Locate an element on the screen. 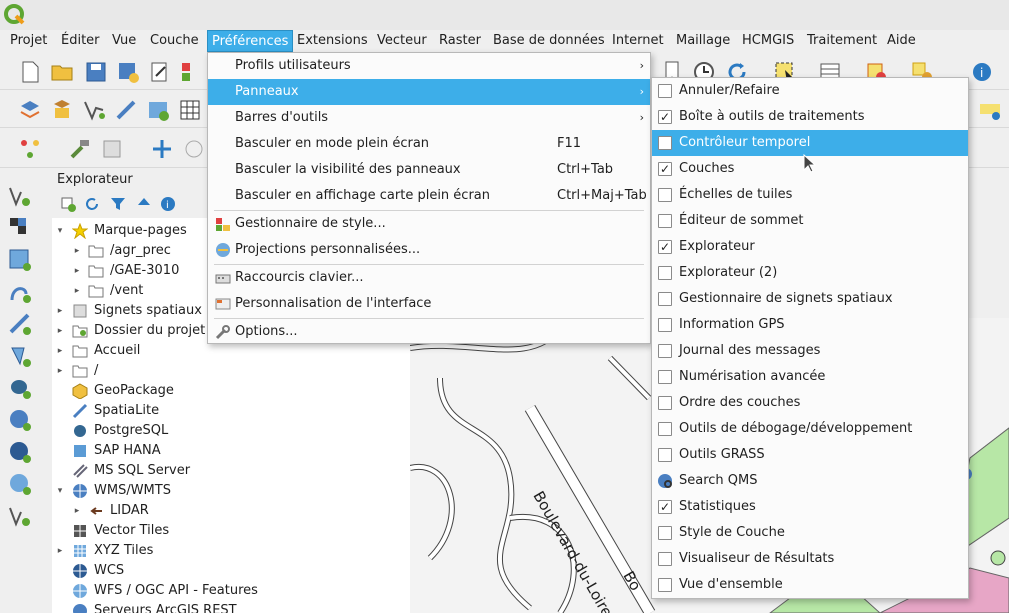 The height and width of the screenshot is (613, 1009). tree-item-postgresql: PostgreSQL is located at coordinates (231, 431).